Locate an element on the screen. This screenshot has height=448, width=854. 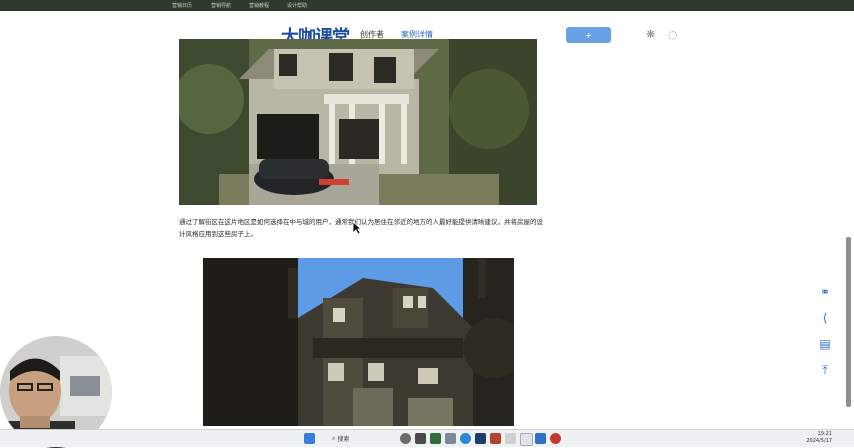
share-icon: ⟨ is located at coordinates (825, 318).